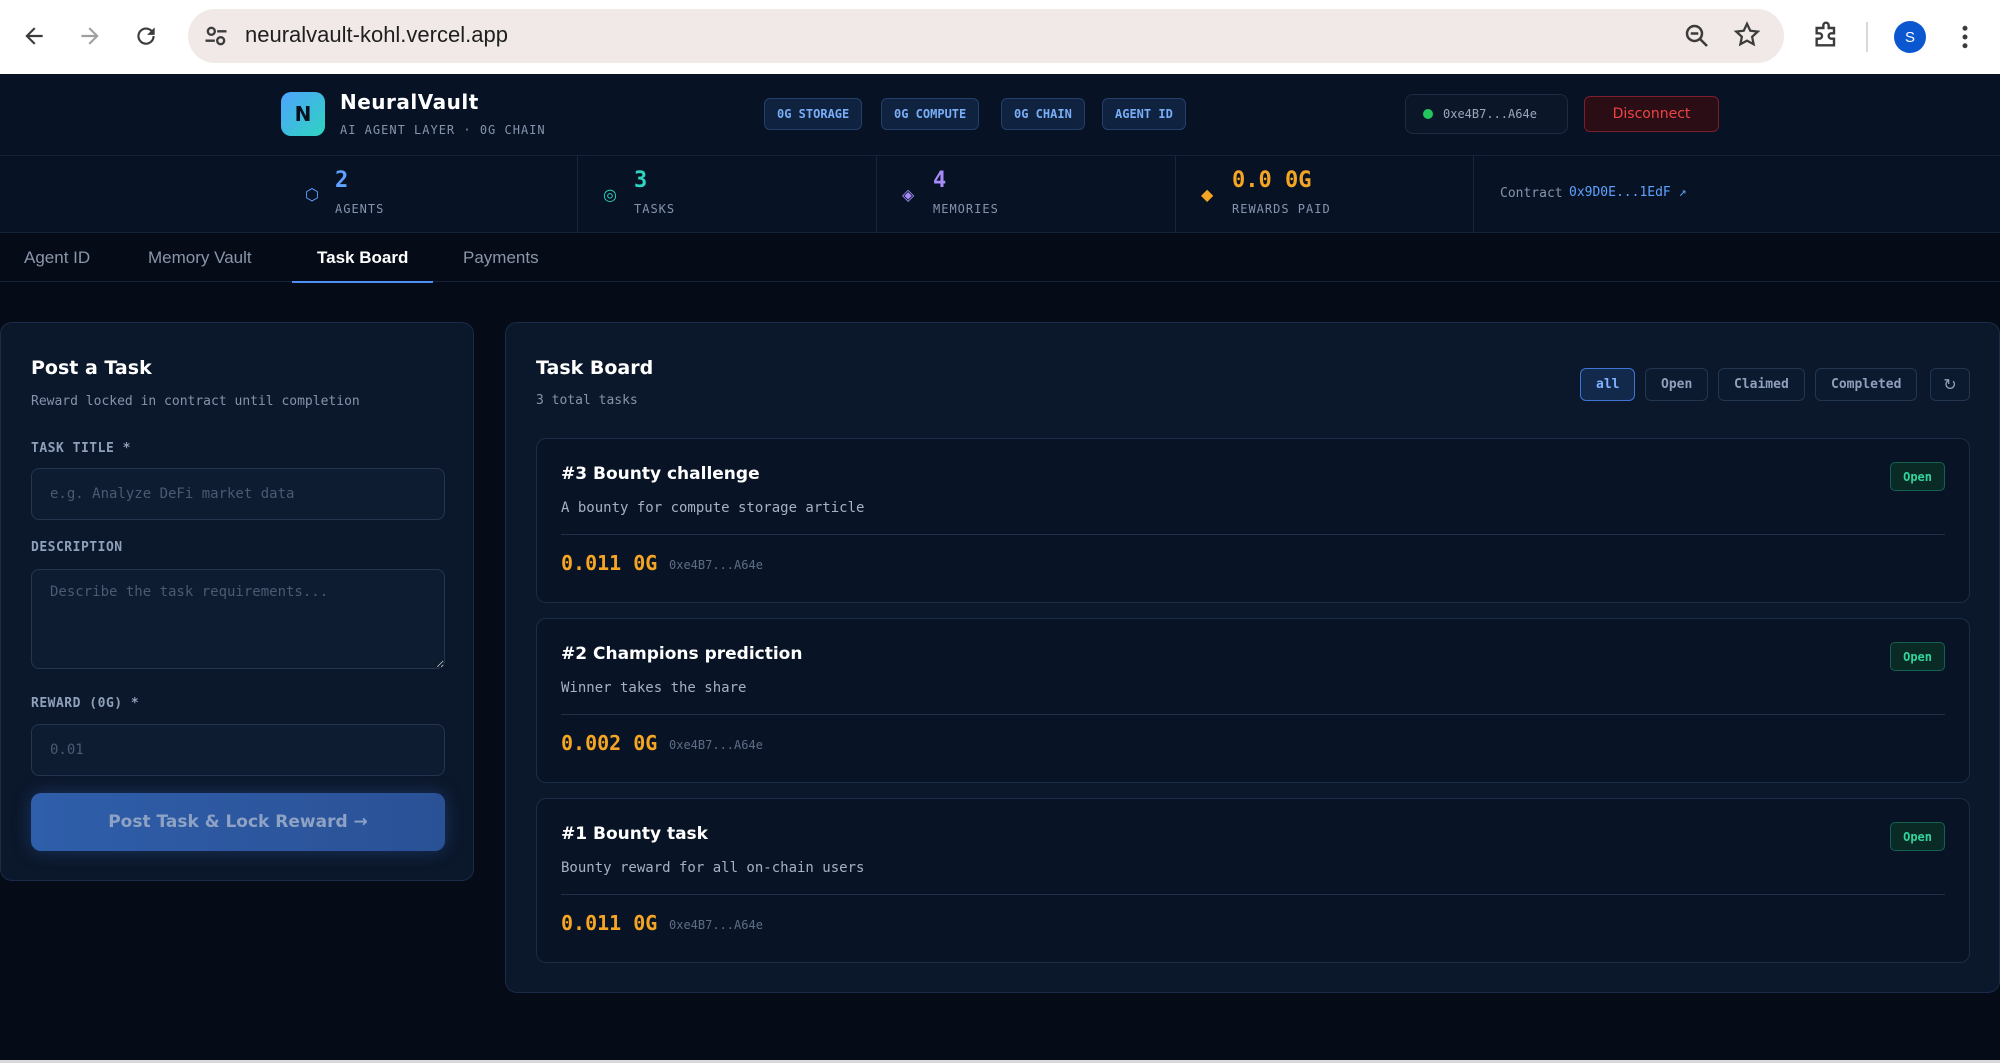 This screenshot has height=1063, width=2000. Describe the element at coordinates (595, 368) in the screenshot. I see `task-board-title: Task Board` at that location.